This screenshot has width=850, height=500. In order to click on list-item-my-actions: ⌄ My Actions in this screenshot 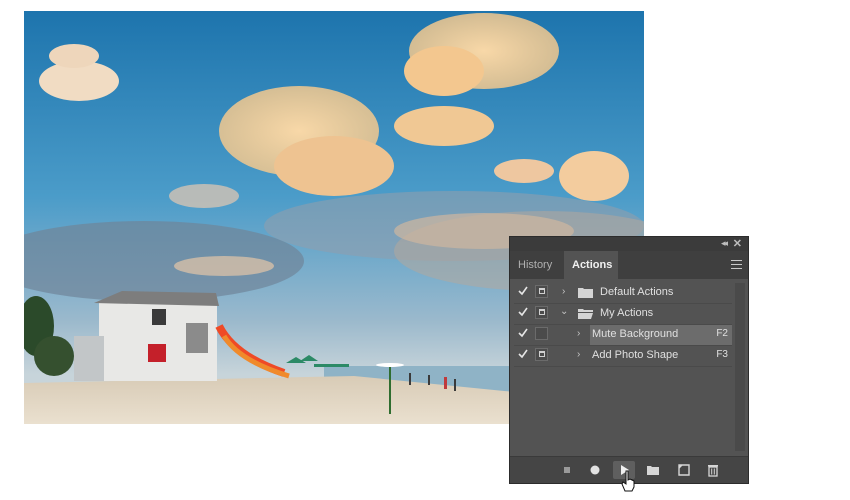, I will do `click(623, 314)`.